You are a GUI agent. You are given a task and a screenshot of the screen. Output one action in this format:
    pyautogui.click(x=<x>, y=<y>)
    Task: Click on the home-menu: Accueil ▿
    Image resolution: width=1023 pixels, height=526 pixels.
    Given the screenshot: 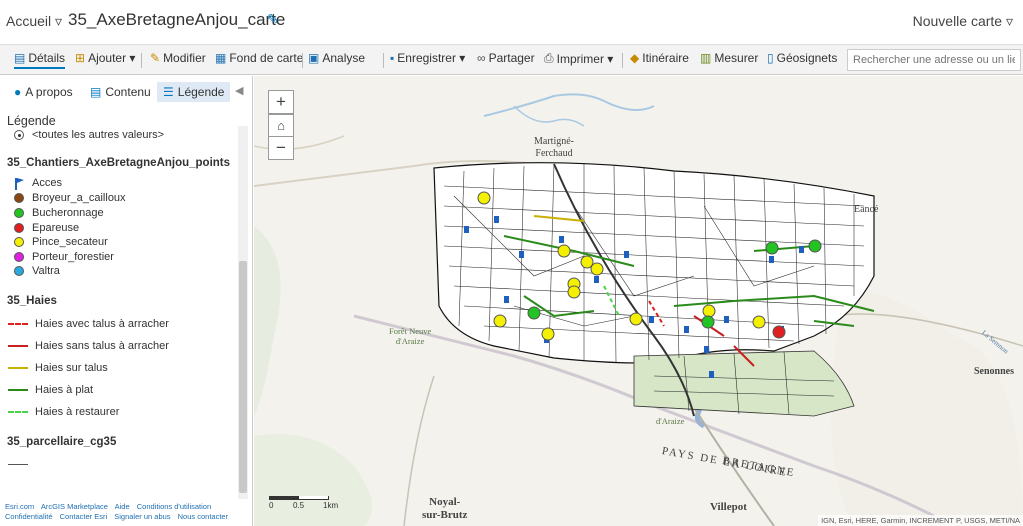 What is the action you would take?
    pyautogui.click(x=34, y=21)
    